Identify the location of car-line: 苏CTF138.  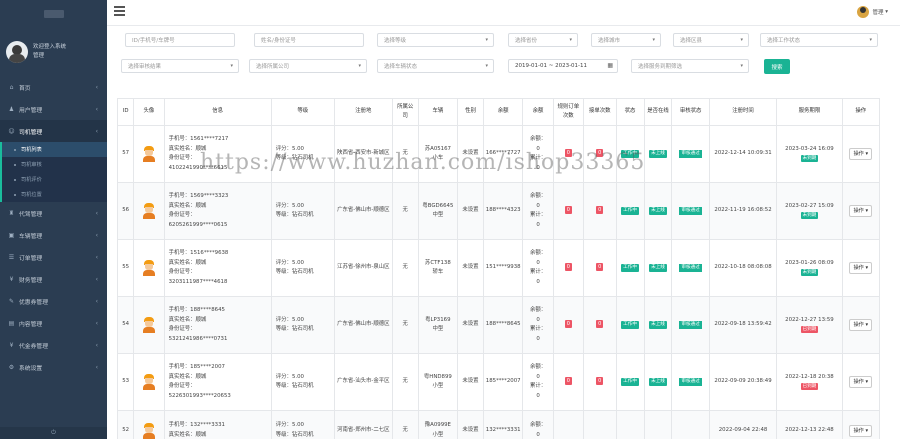
(437, 262).